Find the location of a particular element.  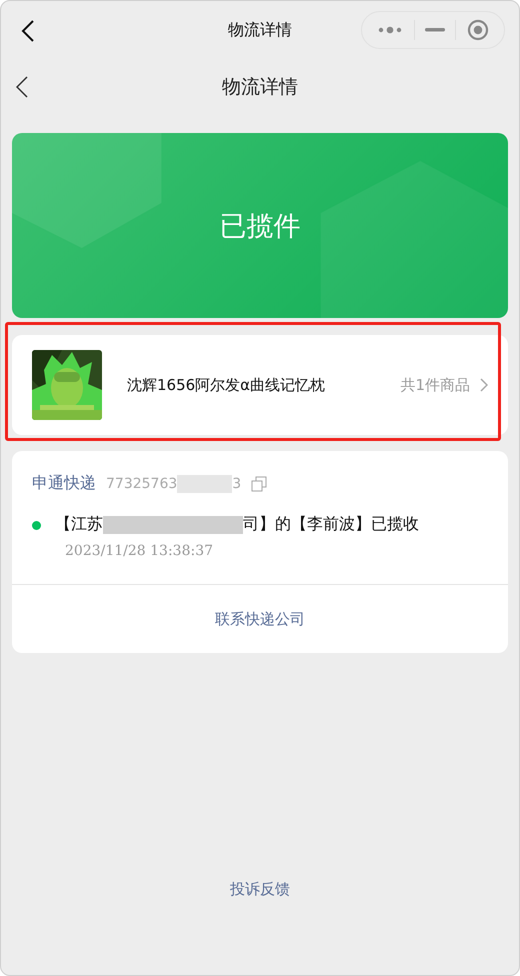

tracking-number: 77325763 3 is located at coordinates (174, 483).